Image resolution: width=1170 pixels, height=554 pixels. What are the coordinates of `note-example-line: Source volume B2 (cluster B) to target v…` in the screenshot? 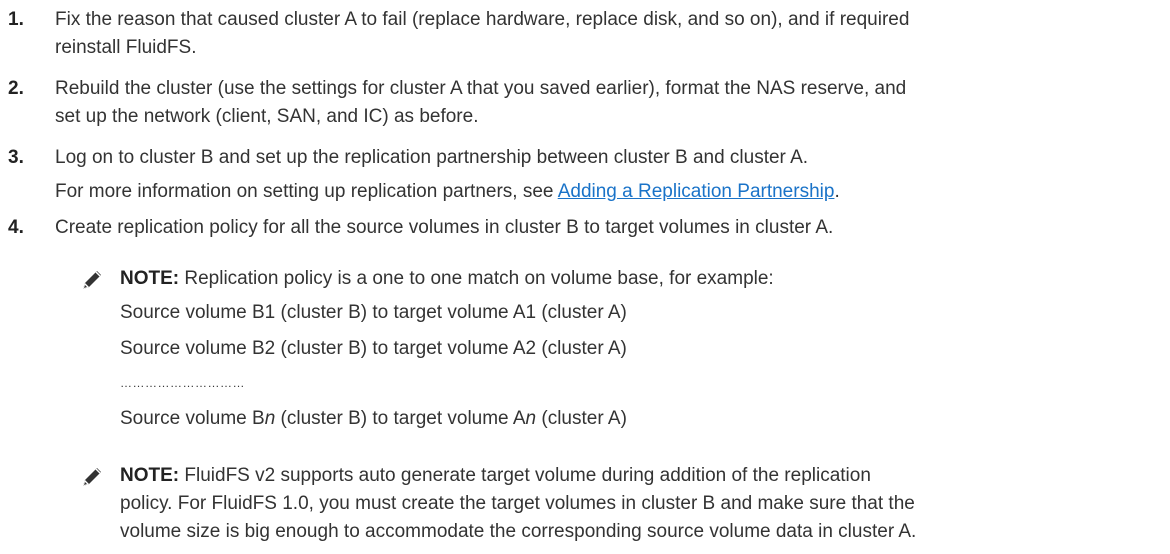 It's located at (373, 348).